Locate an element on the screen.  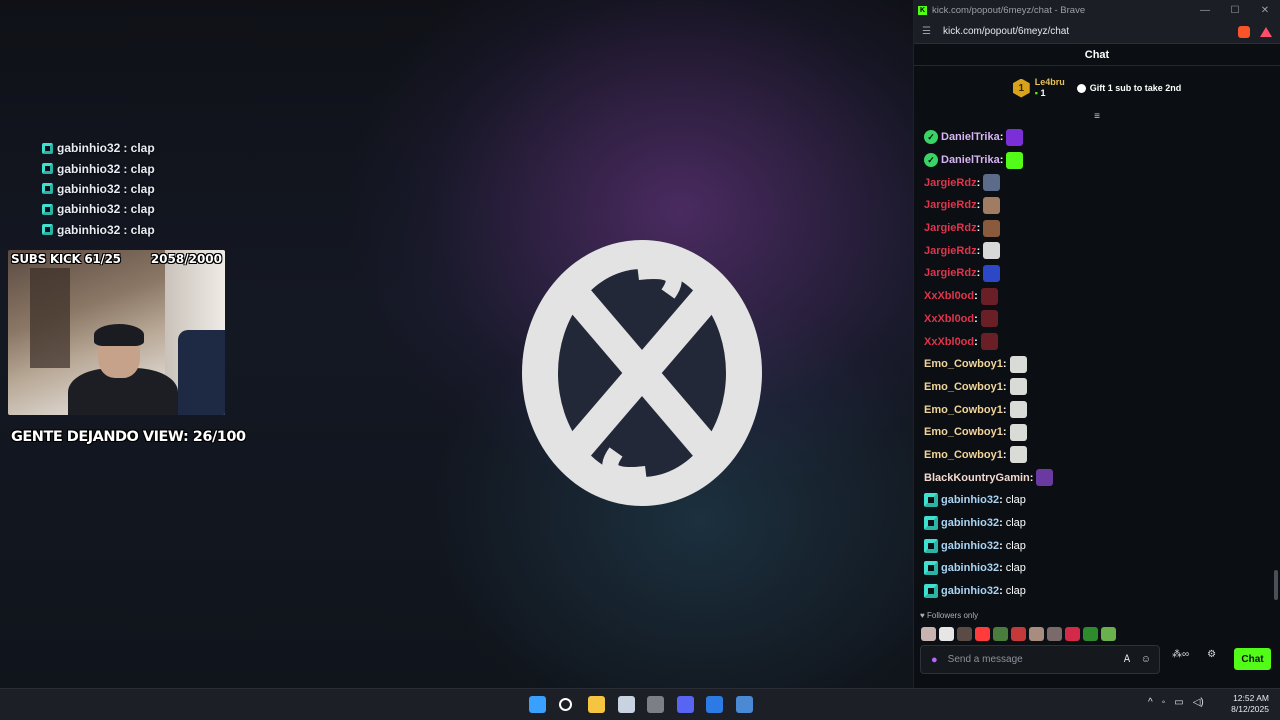
chat-message: gabinhio32: clap is located at coordinates (1102, 568).